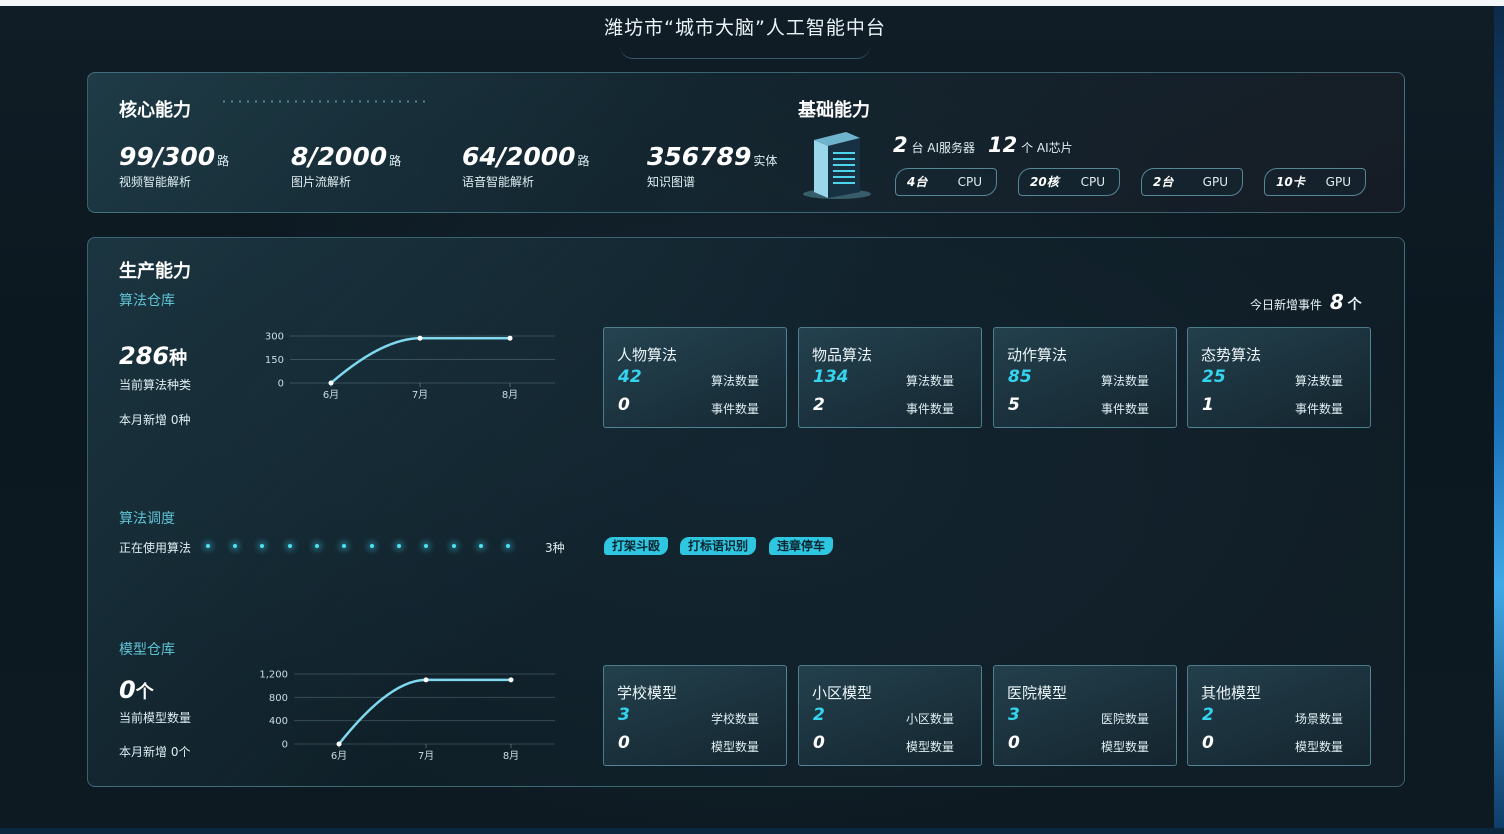 The width and height of the screenshot is (1504, 834). I want to click on chip-value: 12, so click(1003, 145).